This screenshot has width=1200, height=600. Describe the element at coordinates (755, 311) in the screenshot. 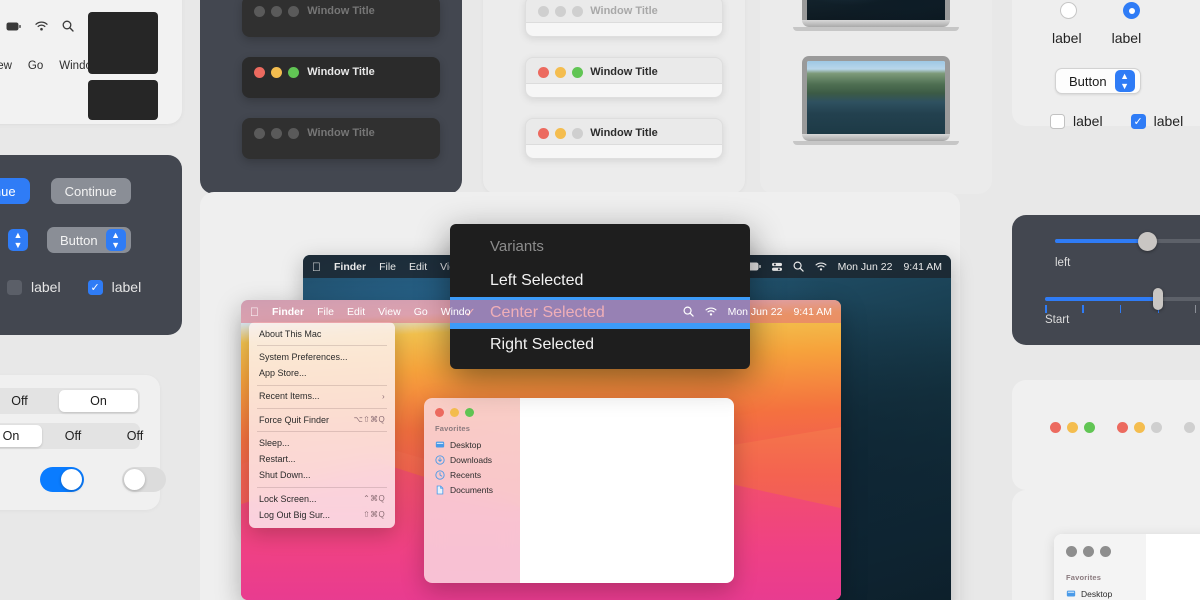

I see `menubar-date: Mon Jun 22` at that location.